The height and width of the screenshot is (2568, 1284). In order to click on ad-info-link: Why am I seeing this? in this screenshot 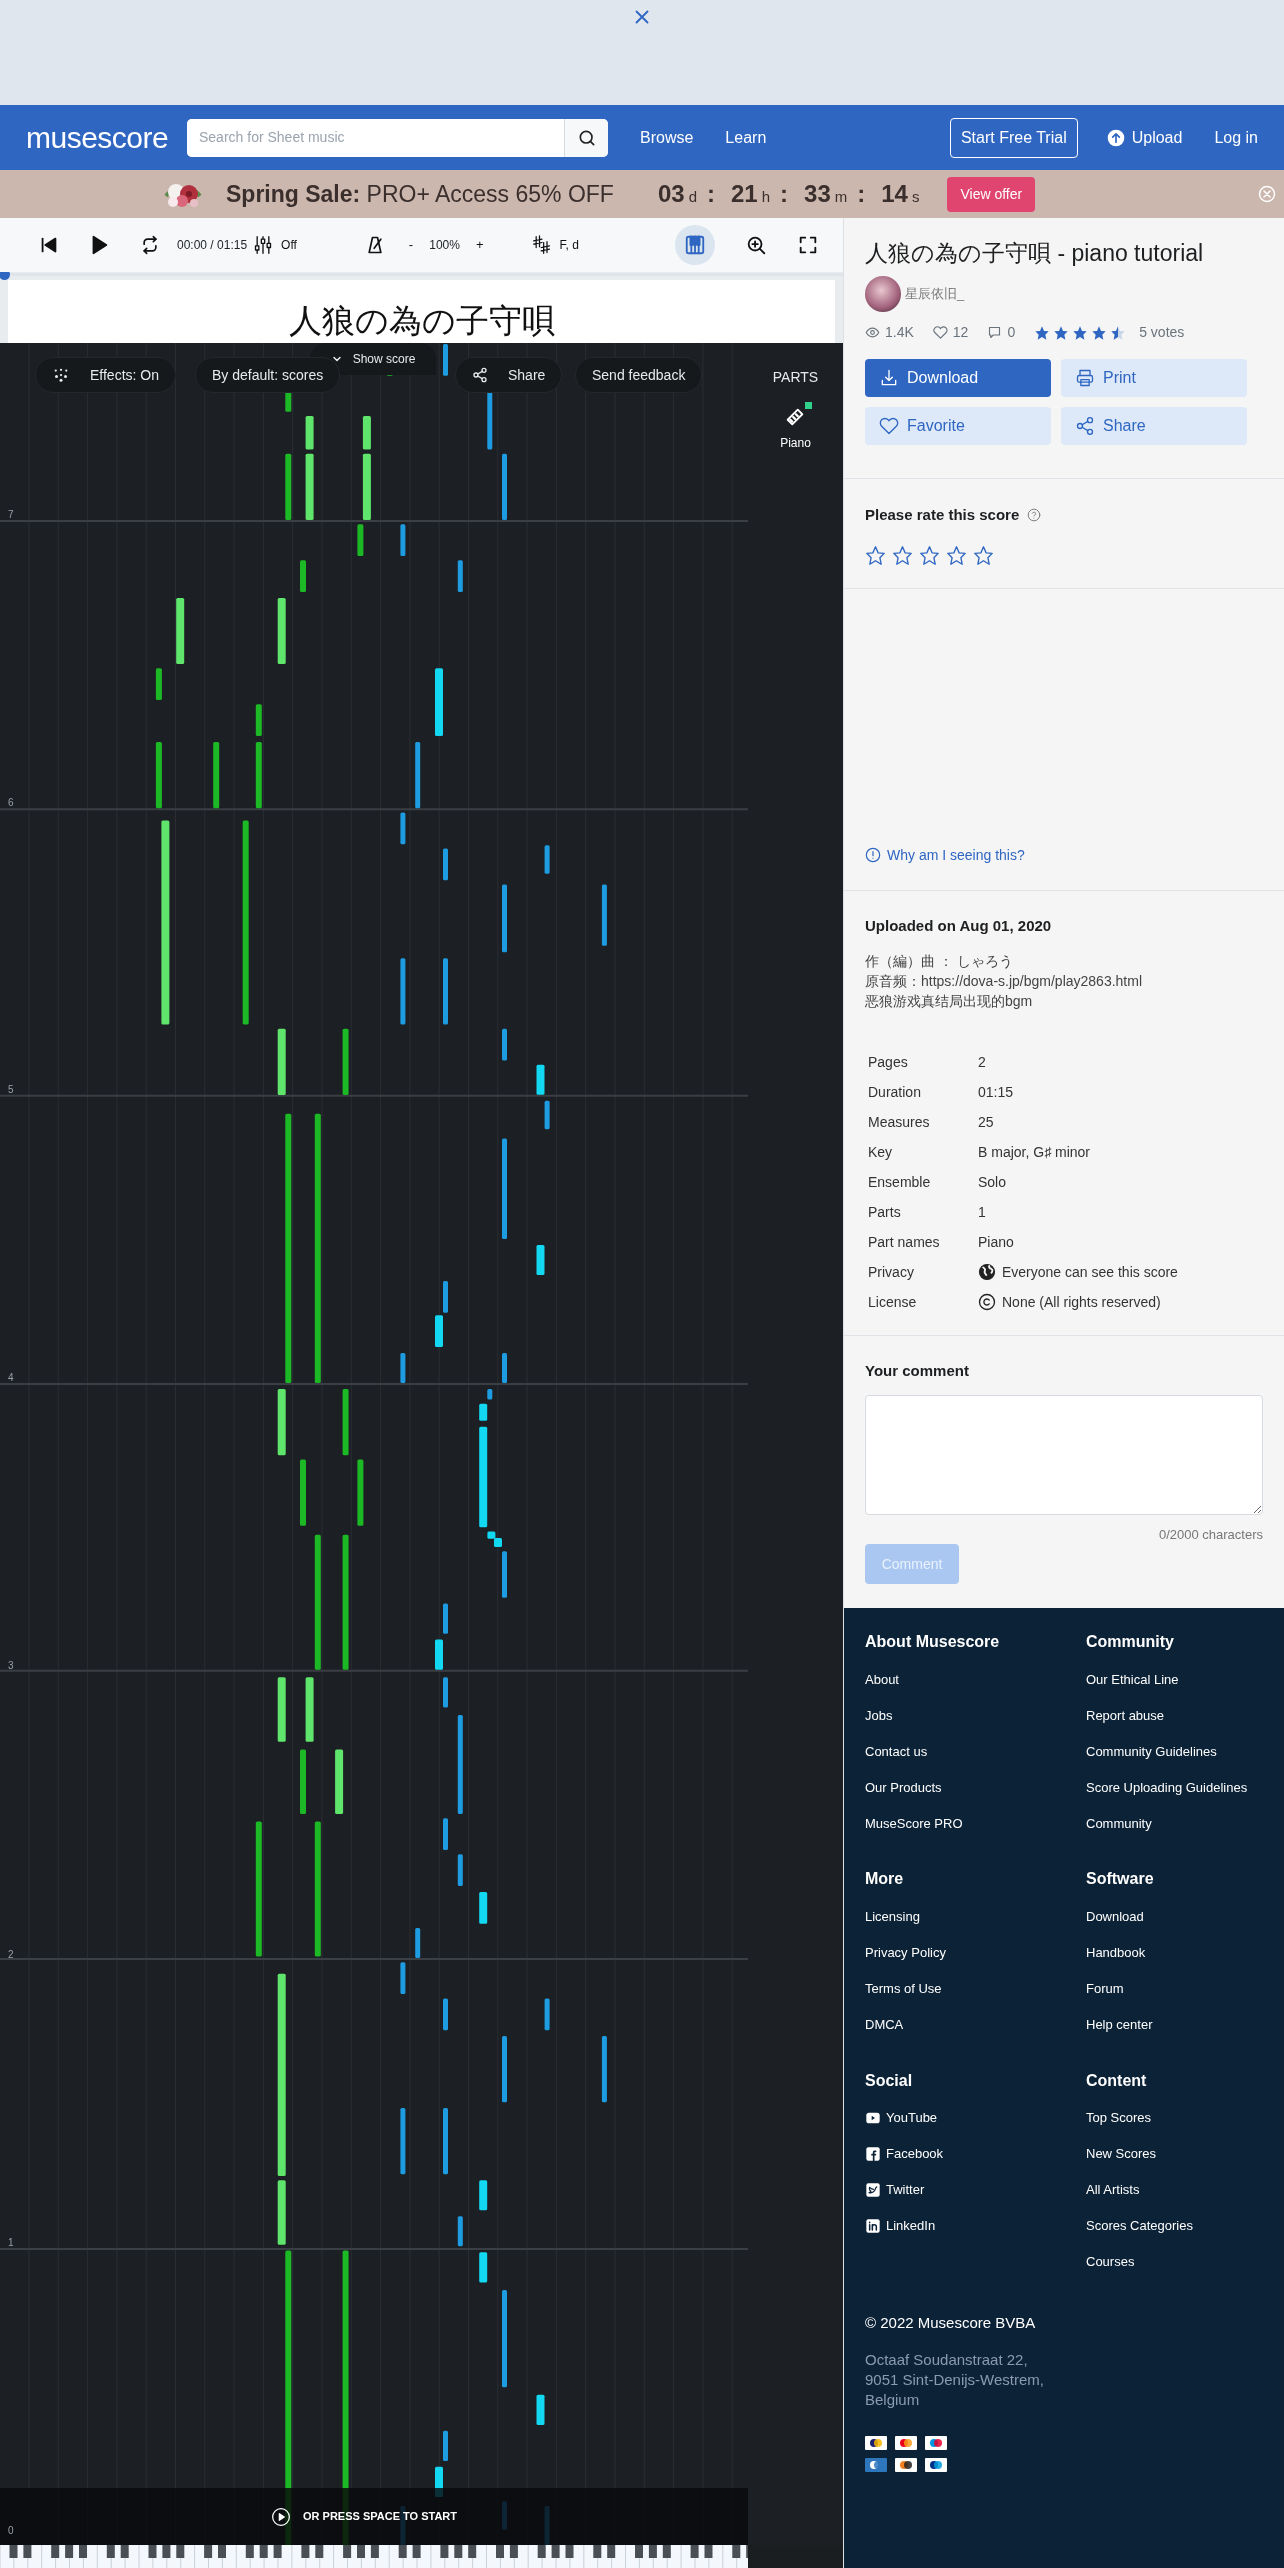, I will do `click(945, 855)`.